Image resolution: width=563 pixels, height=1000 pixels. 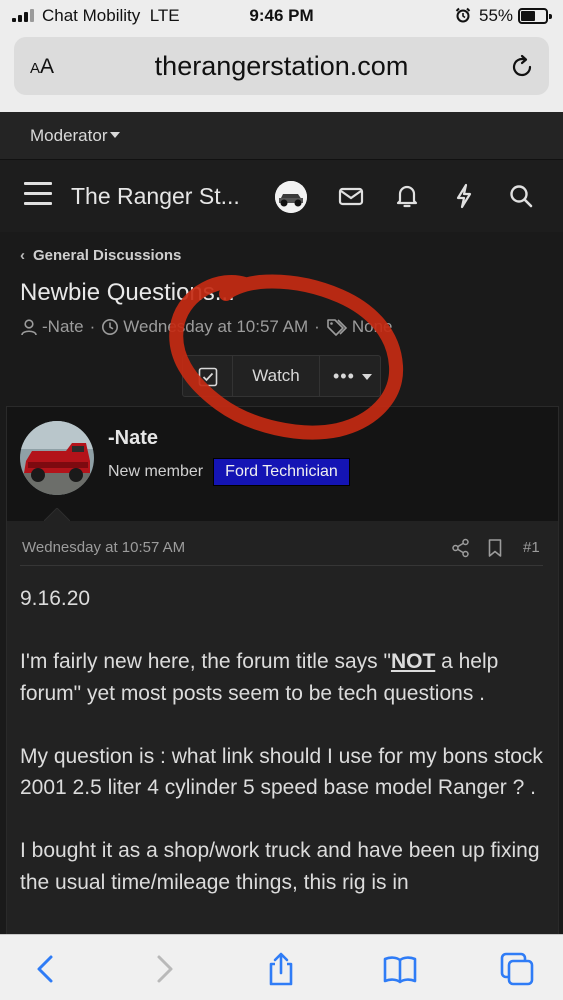 I want to click on safari-bottom-toolbar, so click(x=281, y=967).